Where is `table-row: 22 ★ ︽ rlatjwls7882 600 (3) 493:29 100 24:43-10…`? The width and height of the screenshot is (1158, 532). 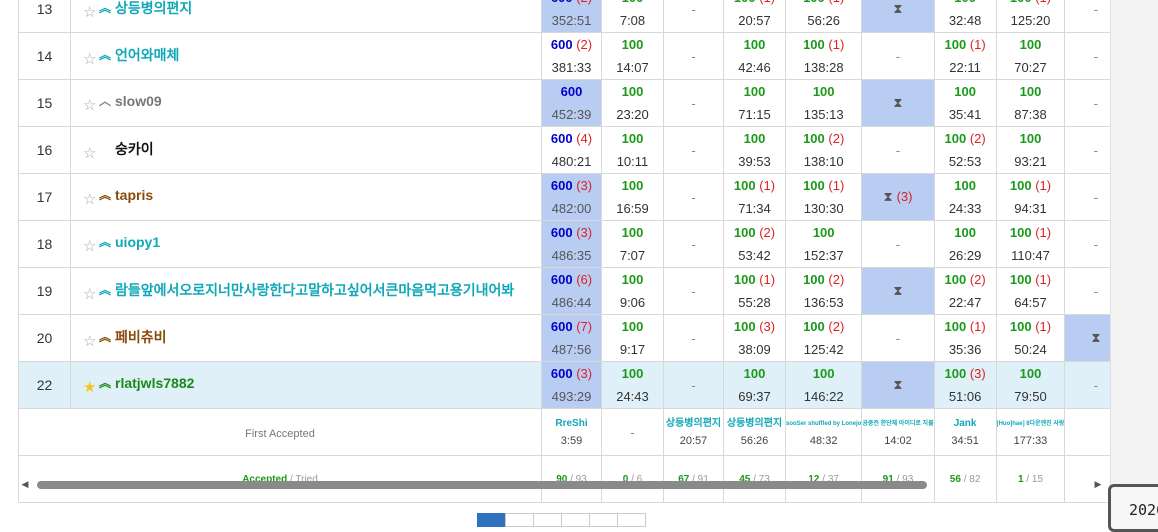
table-row: 22 ★ ︽ rlatjwls7882 600 (3) 493:29 100 24:43-10… is located at coordinates (579, 385).